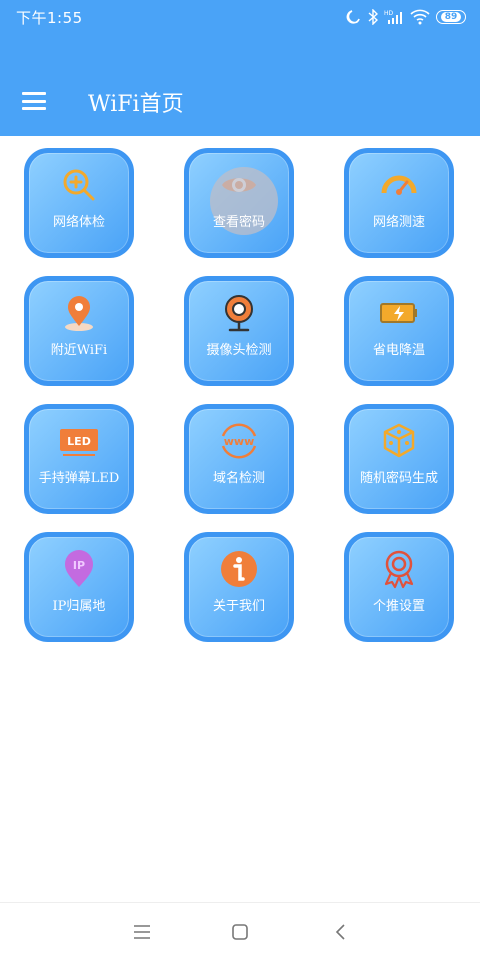 This screenshot has height=960, width=480. I want to click on status-bar: 下午1:55 HD 89, so click(240, 17).